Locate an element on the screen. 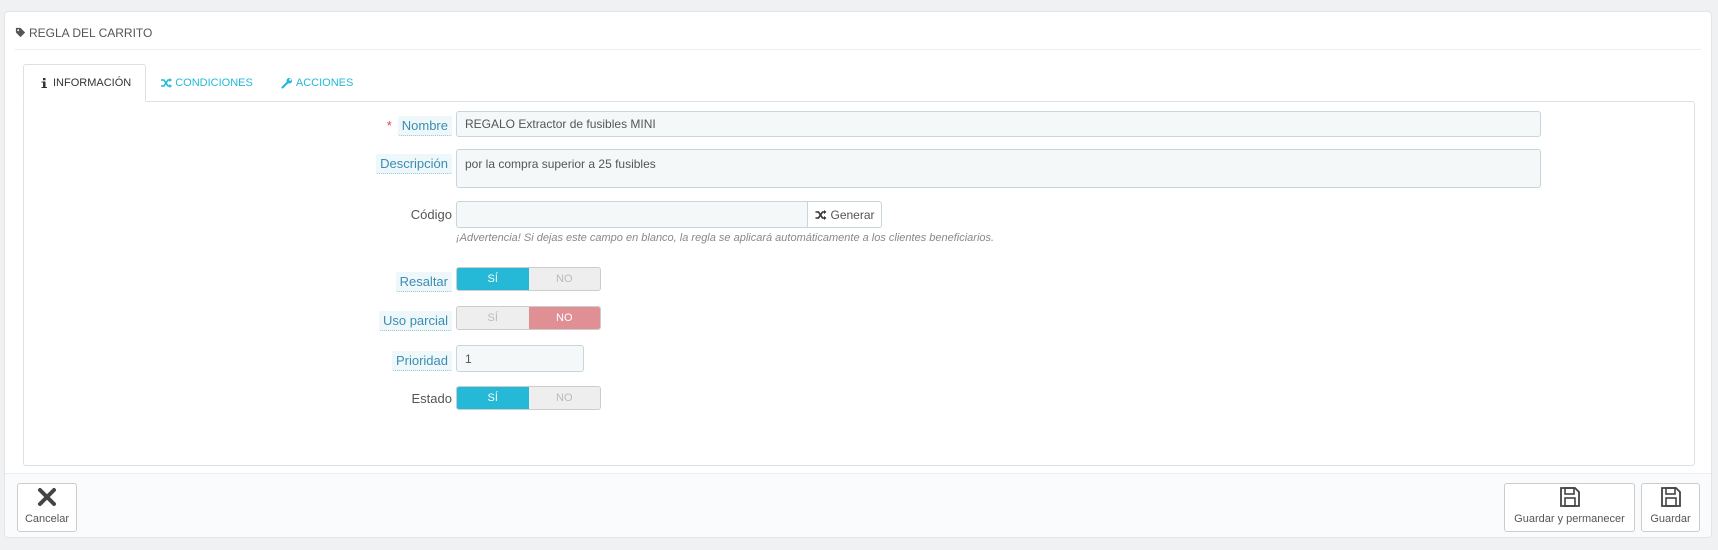  cancel-button: Cancelar is located at coordinates (47, 507).